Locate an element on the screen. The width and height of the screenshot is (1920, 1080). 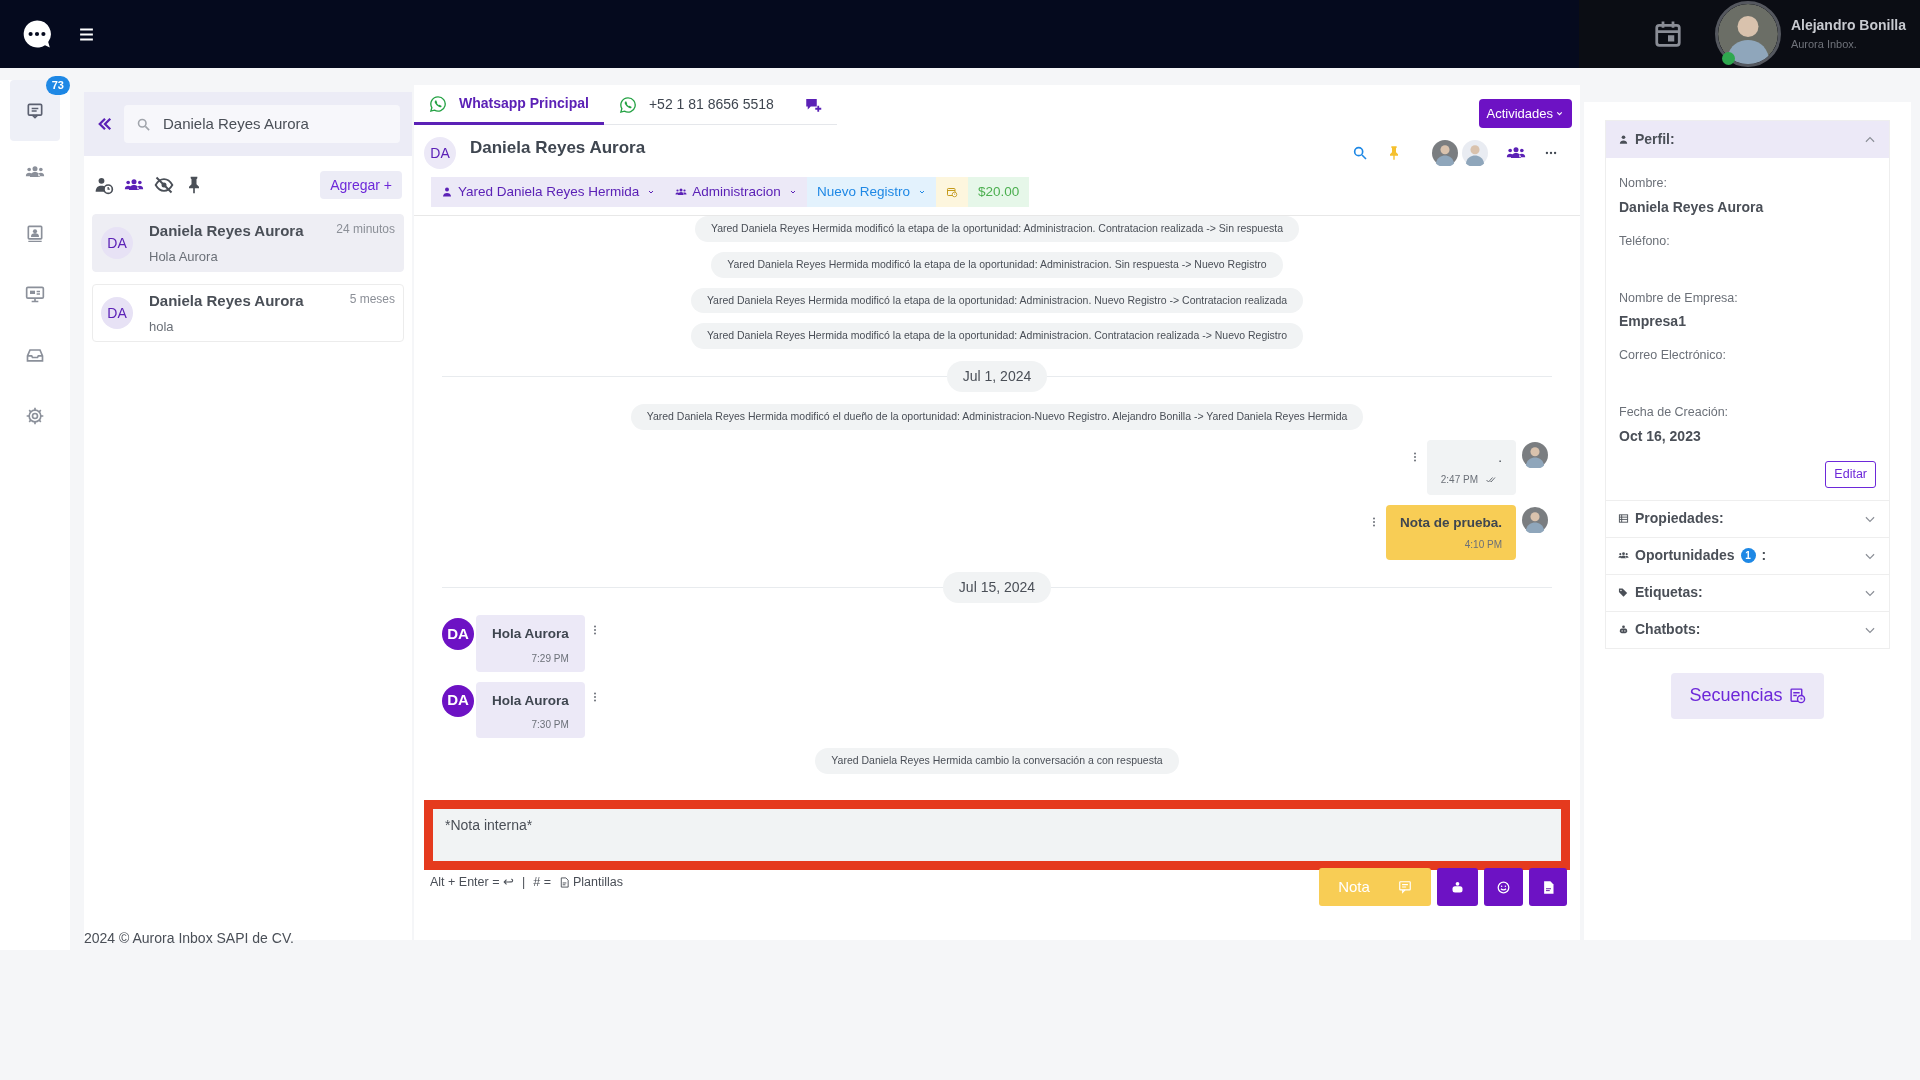
eye-off-icon is located at coordinates (164, 185).